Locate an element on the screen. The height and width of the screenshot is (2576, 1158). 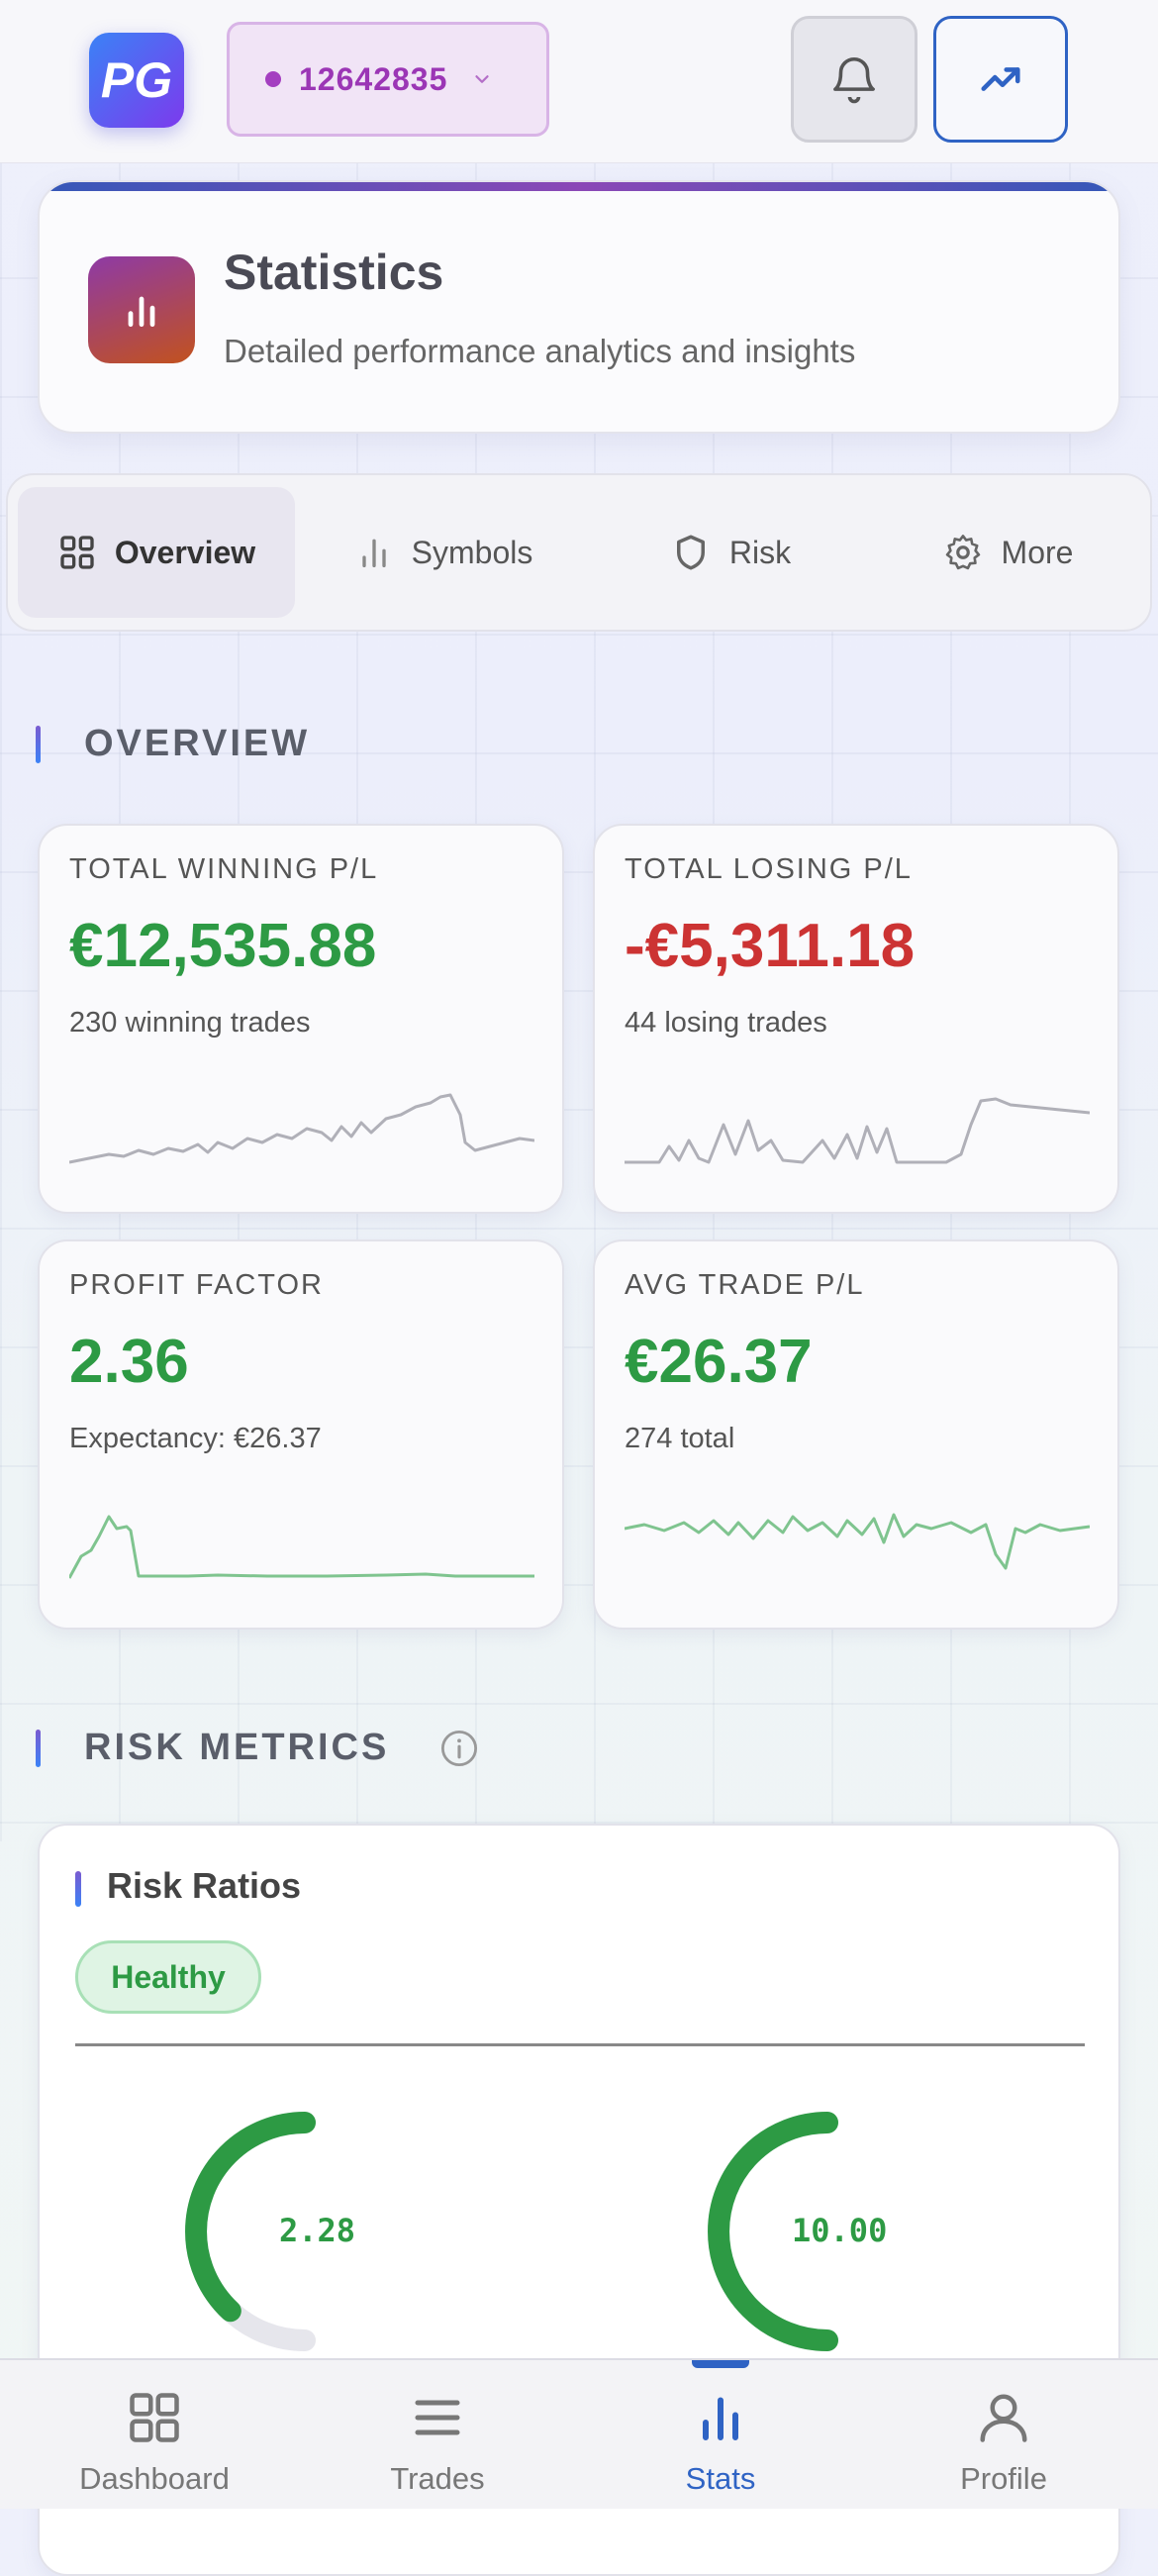
overview-section-header: OVERVIEW is located at coordinates (173, 744).